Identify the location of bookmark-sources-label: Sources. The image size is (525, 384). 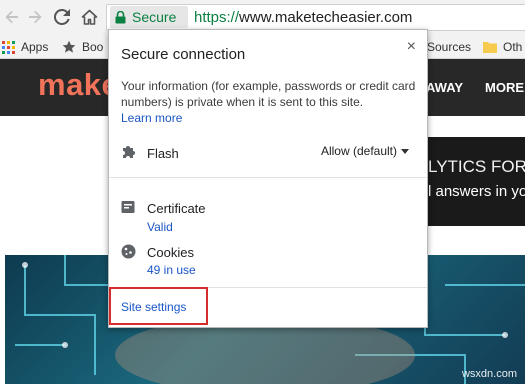
(449, 47).